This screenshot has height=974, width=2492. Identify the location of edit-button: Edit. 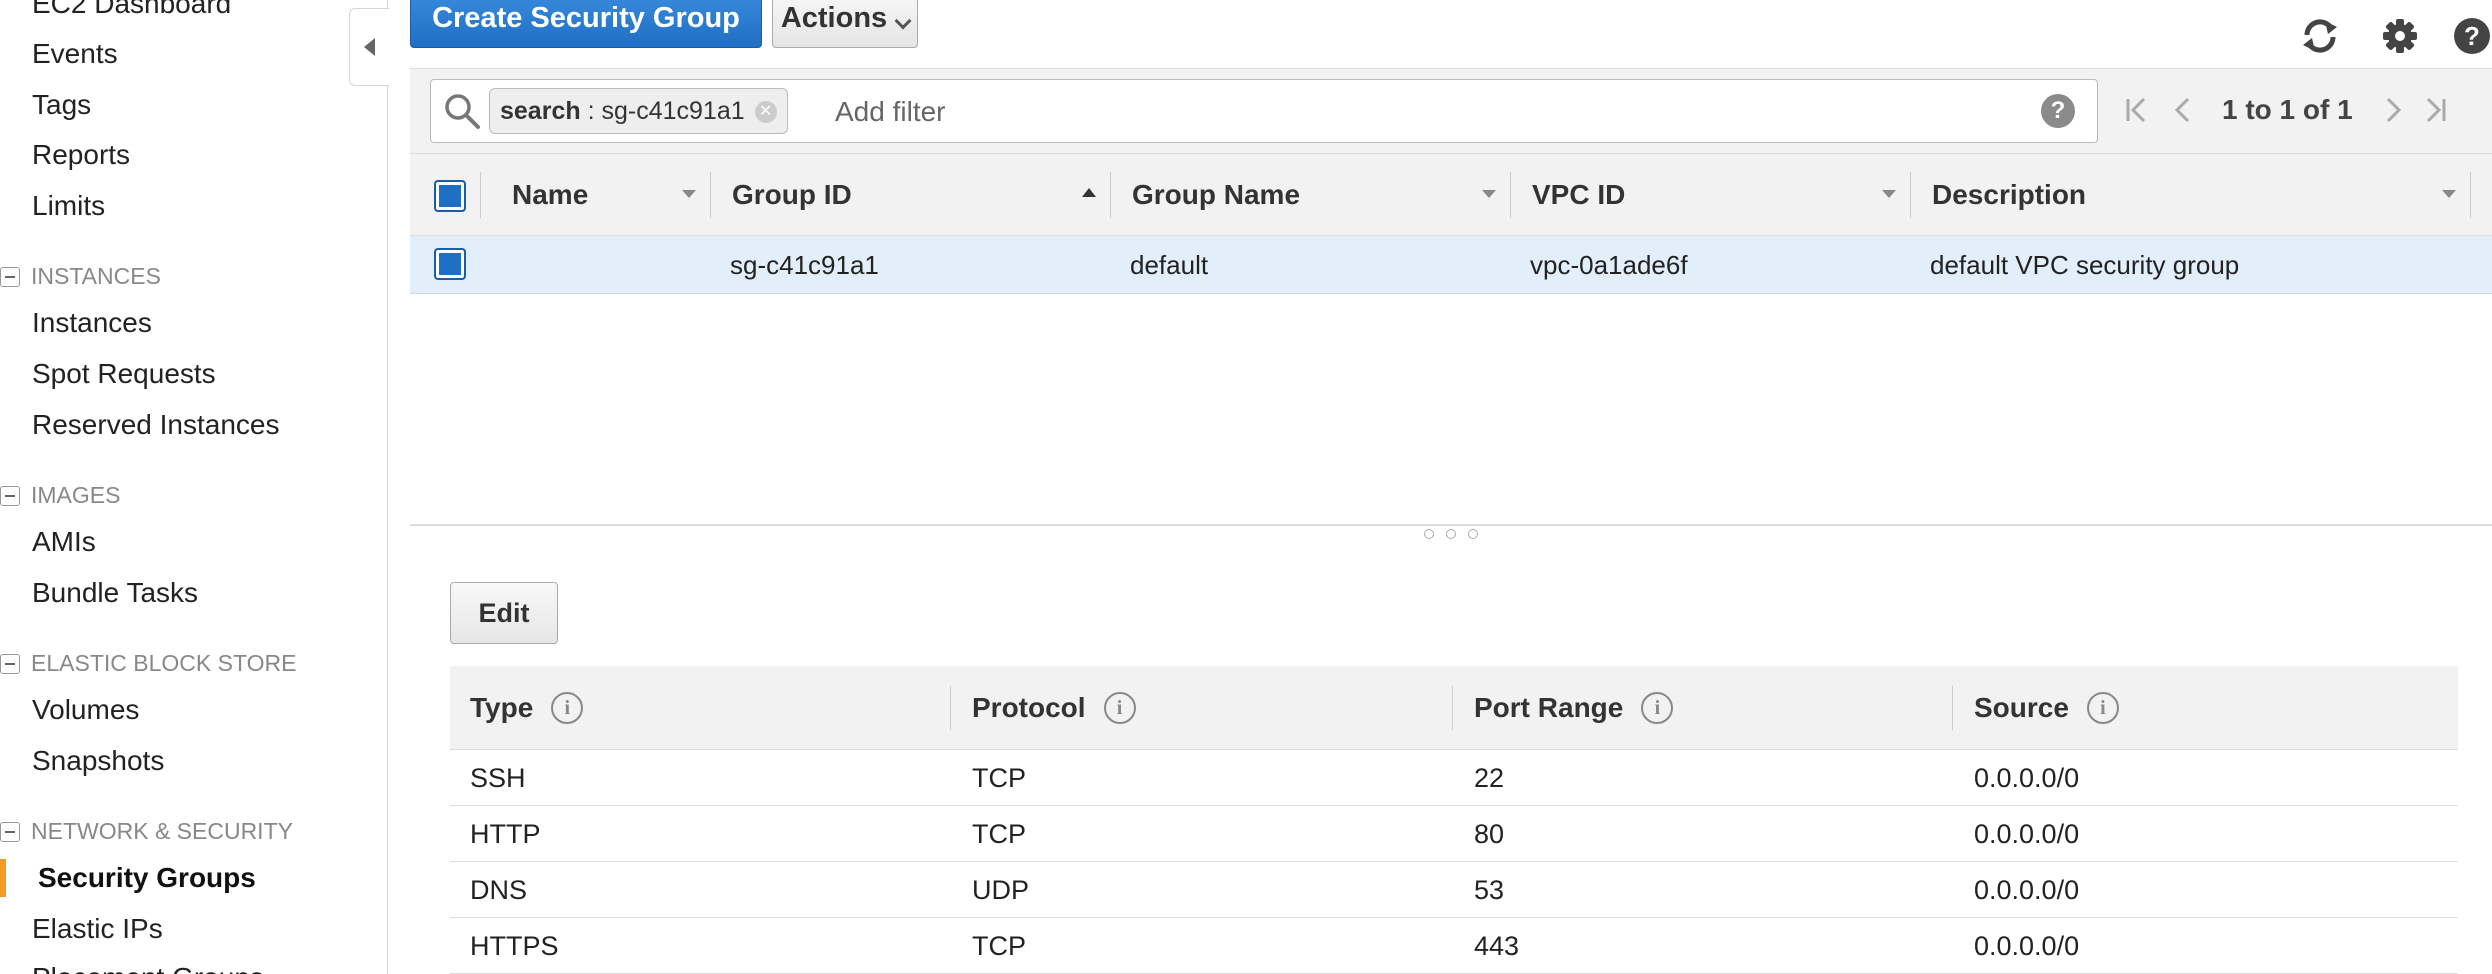
(504, 613).